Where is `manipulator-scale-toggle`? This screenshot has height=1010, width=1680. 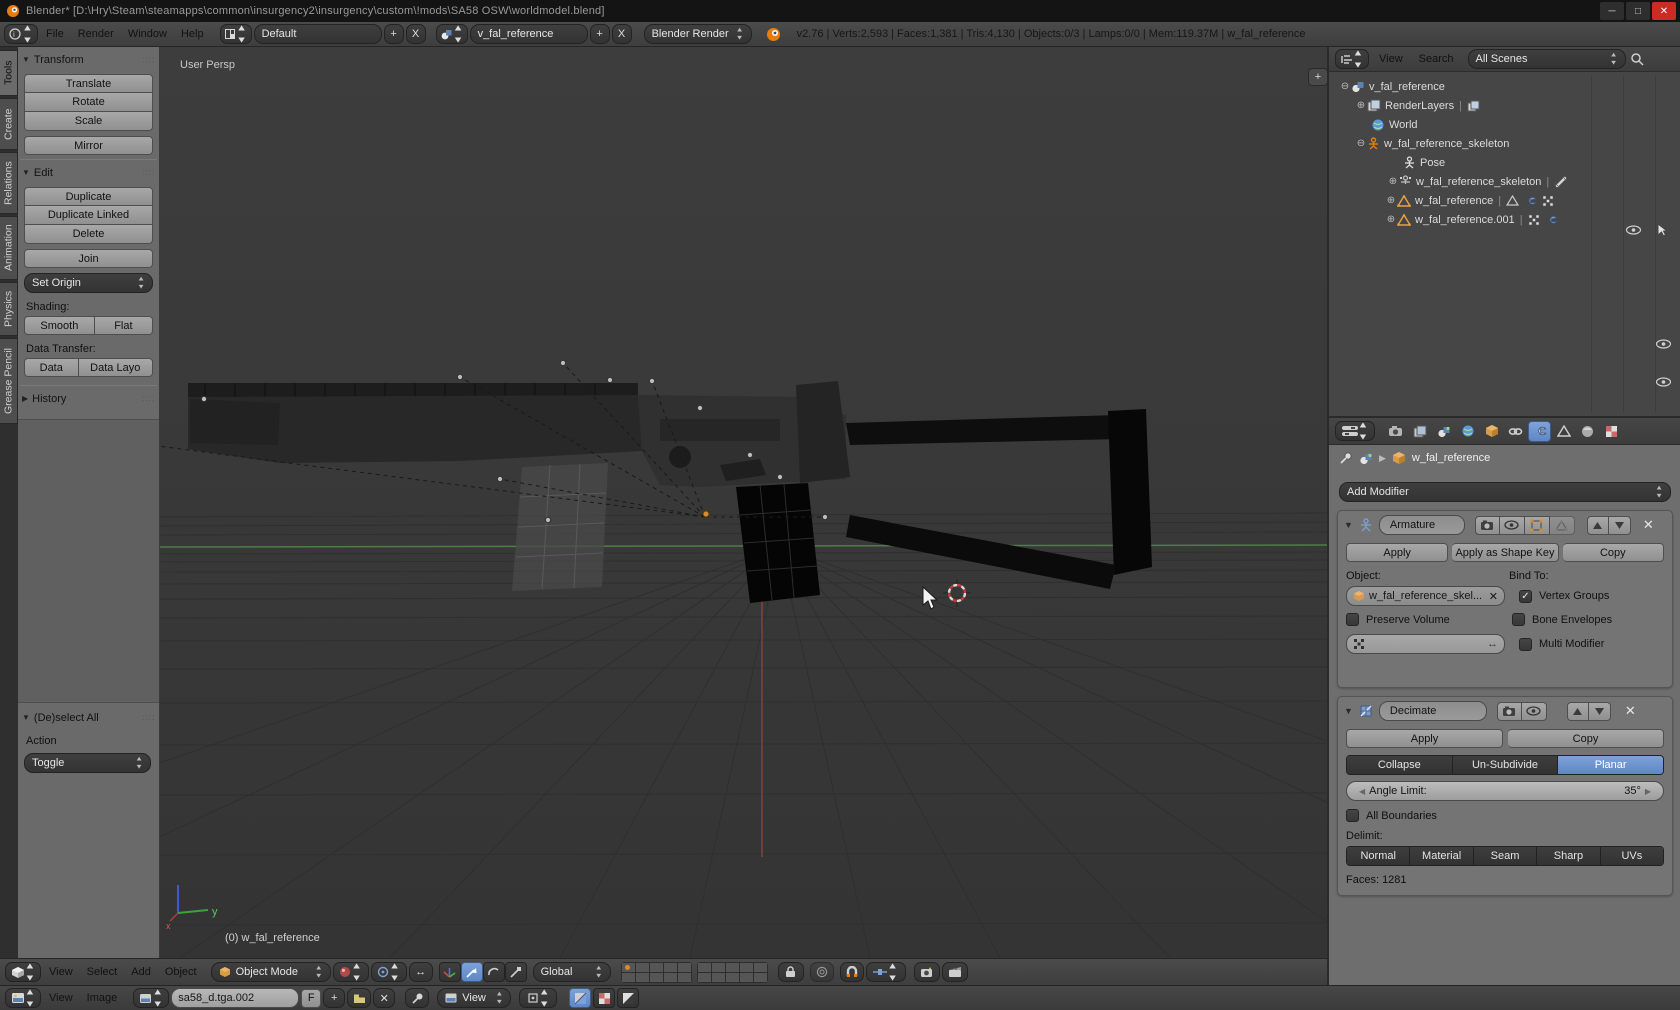
manipulator-scale-toggle is located at coordinates (515, 972).